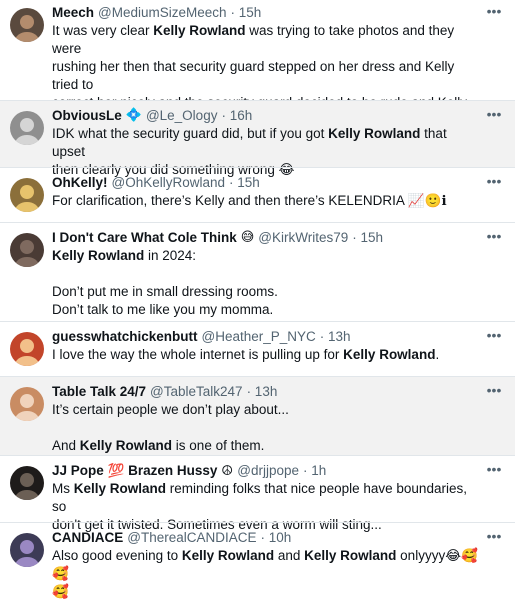 This screenshot has height=600, width=515. What do you see at coordinates (276, 538) in the screenshot?
I see `timestamp: · 10h` at bounding box center [276, 538].